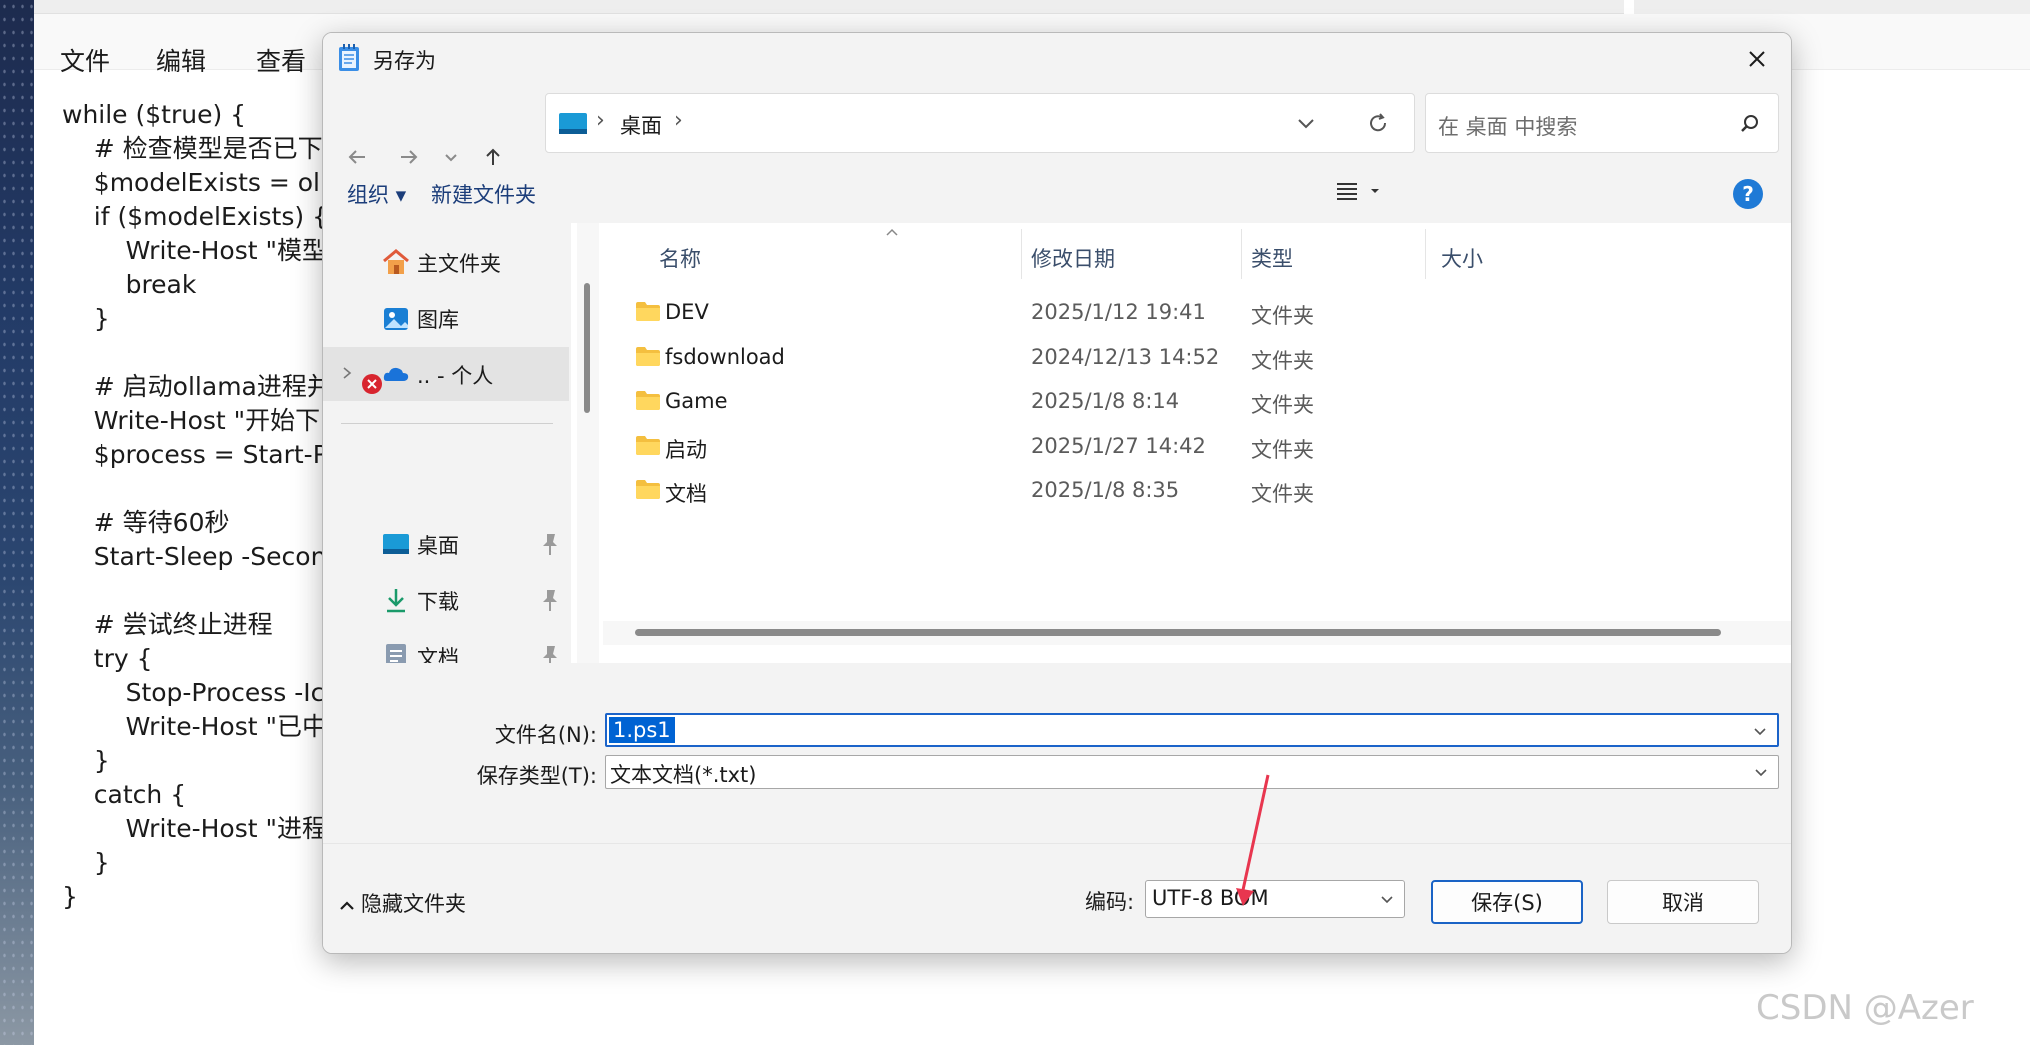 This screenshot has width=2030, height=1045. I want to click on filename-input: 1.ps1, so click(1192, 730).